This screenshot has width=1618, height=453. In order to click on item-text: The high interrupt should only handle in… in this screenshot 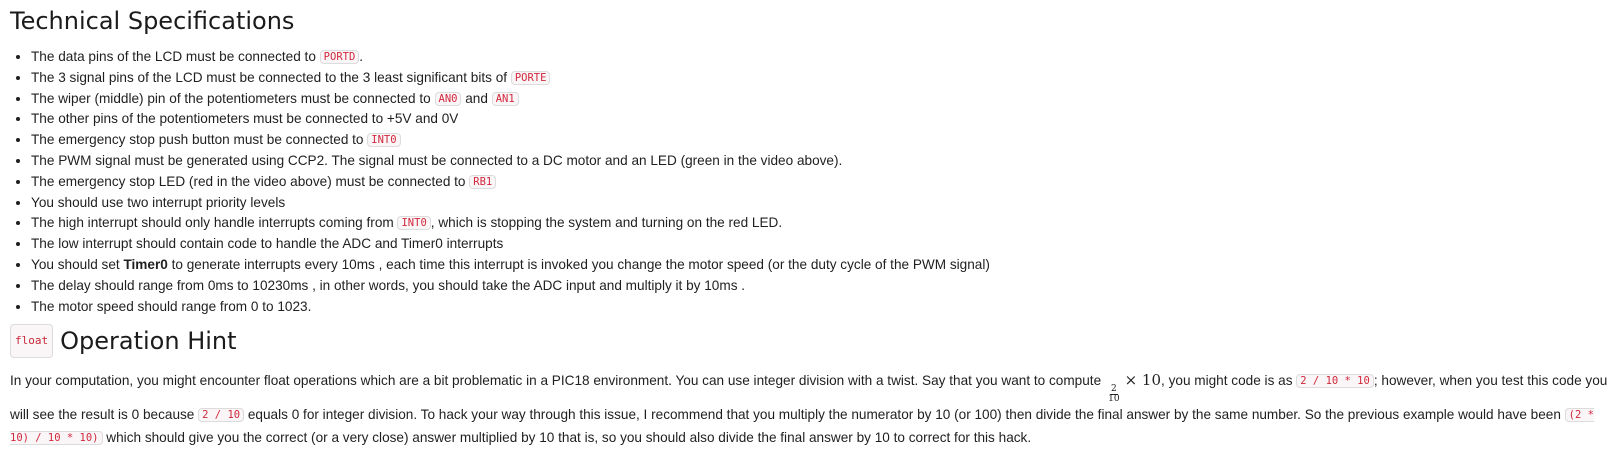, I will do `click(214, 223)`.